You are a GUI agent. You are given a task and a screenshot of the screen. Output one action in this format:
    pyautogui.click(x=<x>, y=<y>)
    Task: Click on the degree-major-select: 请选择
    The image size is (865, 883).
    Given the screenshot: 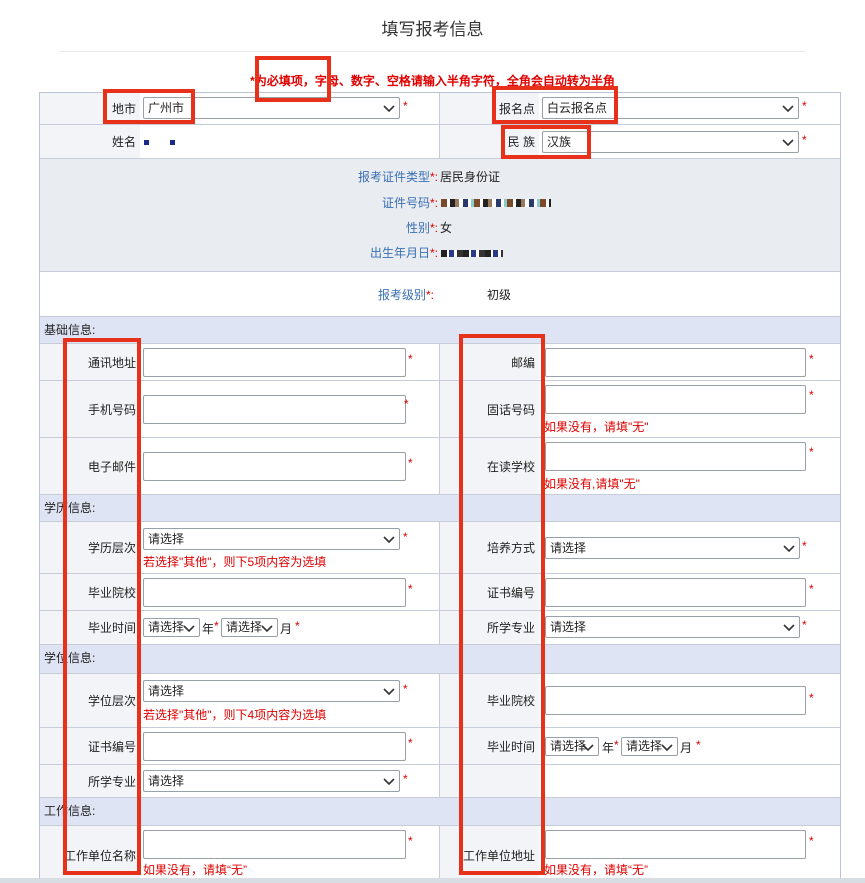 What is the action you would take?
    pyautogui.click(x=271, y=781)
    